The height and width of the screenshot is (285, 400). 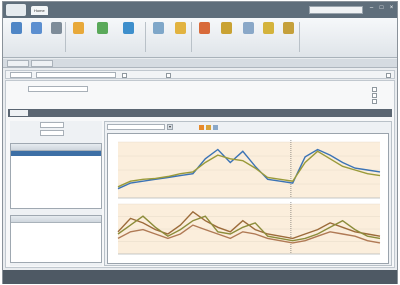 What do you see at coordinates (102, 28) in the screenshot?
I see `chart-icon` at bounding box center [102, 28].